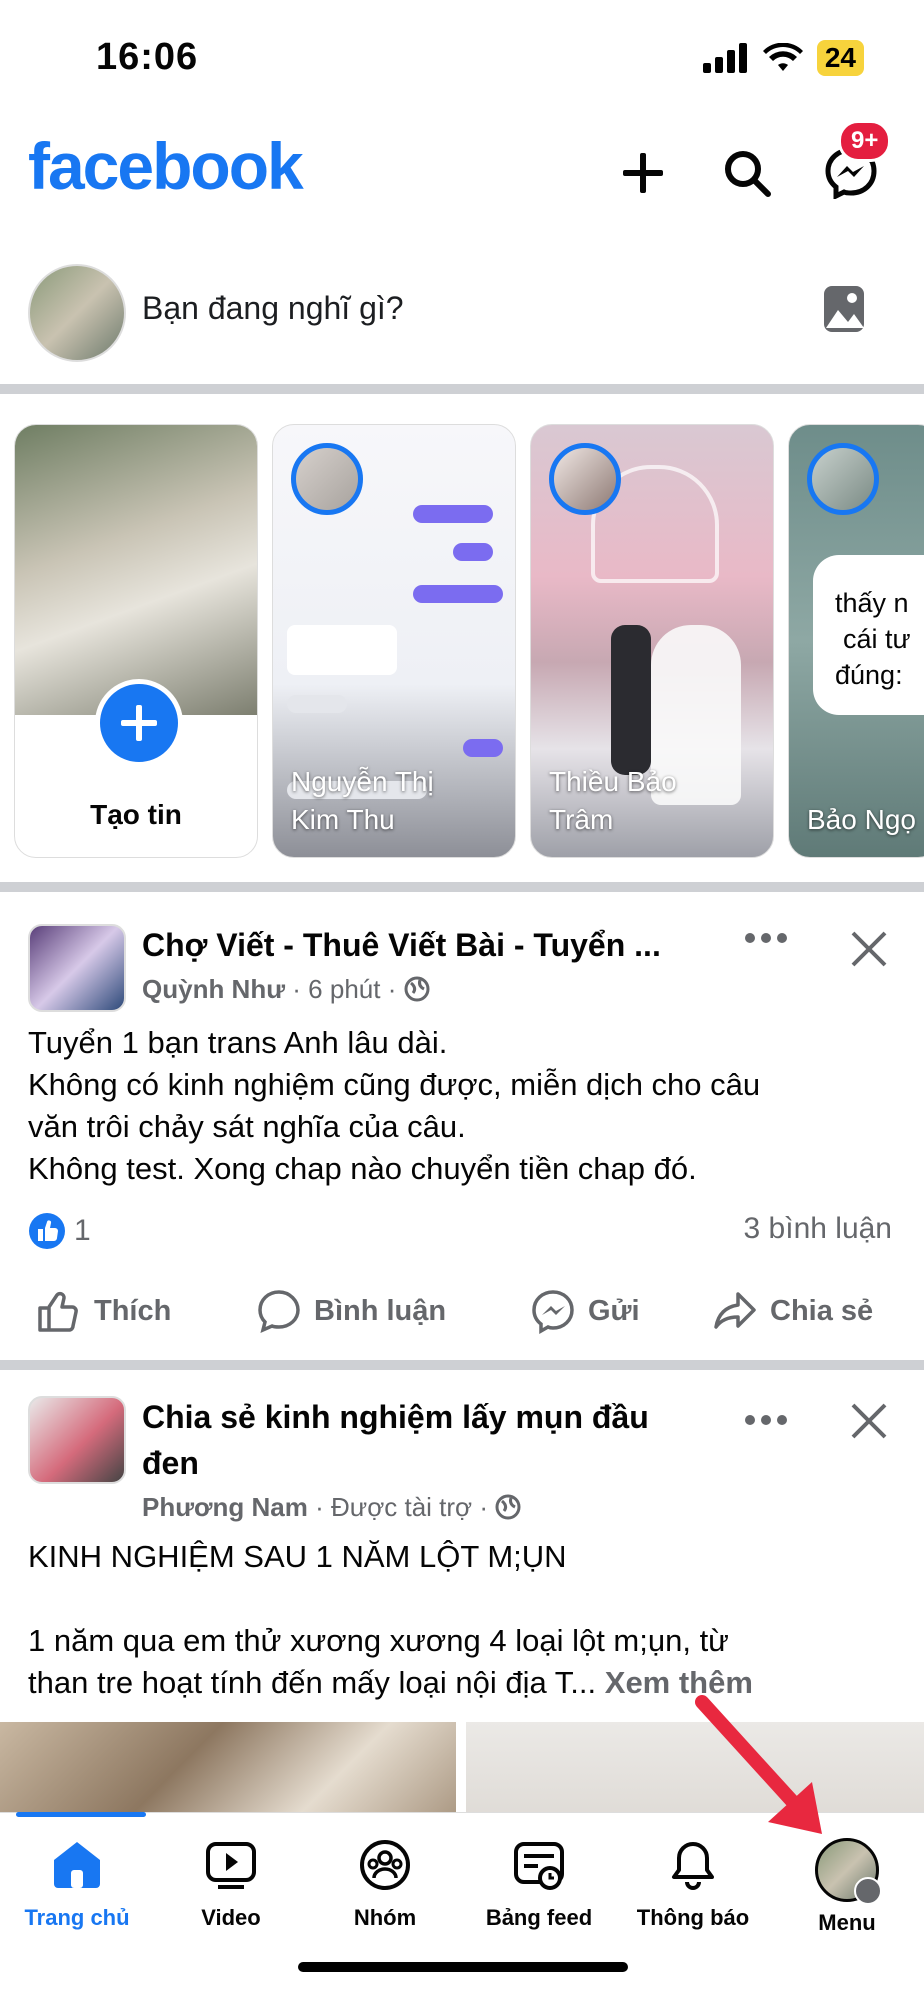  I want to click on tab-home: Trang chủ, so click(77, 1884).